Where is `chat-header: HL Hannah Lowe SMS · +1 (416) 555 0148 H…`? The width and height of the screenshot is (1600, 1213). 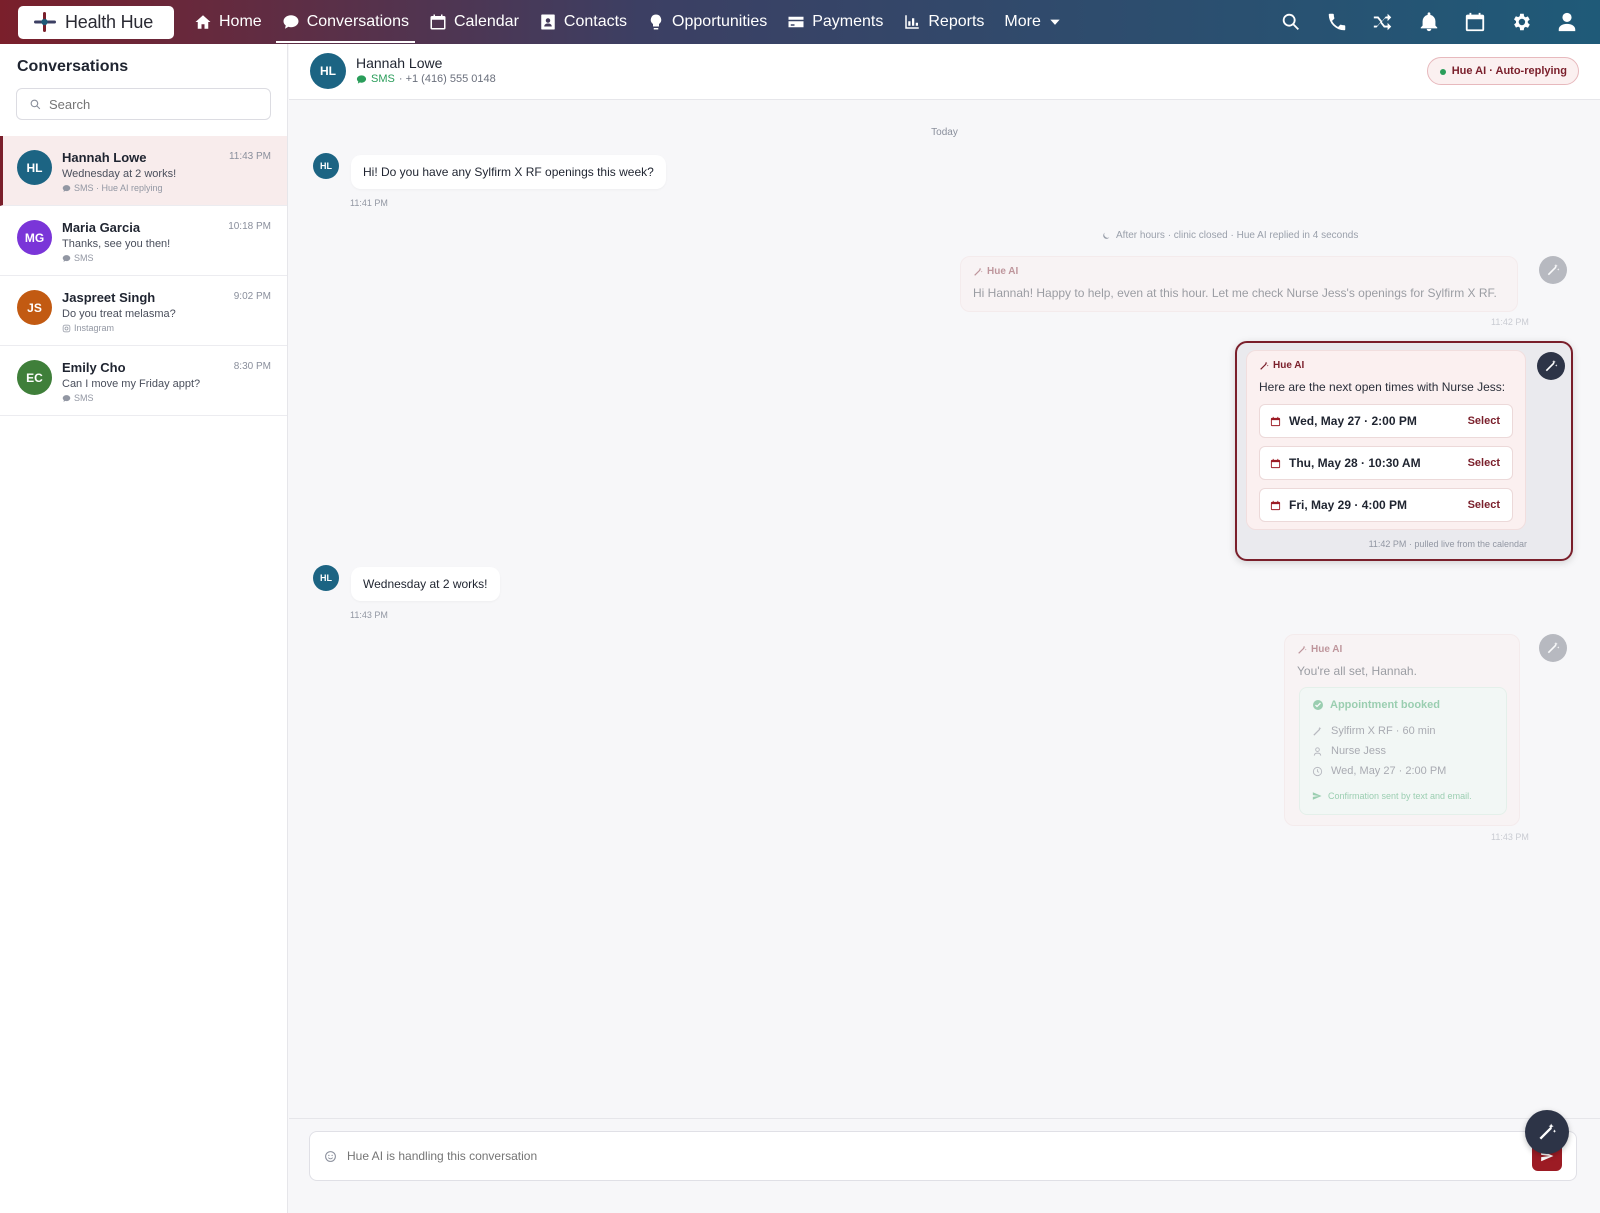 chat-header: HL Hannah Lowe SMS · +1 (416) 555 0148 H… is located at coordinates (944, 72).